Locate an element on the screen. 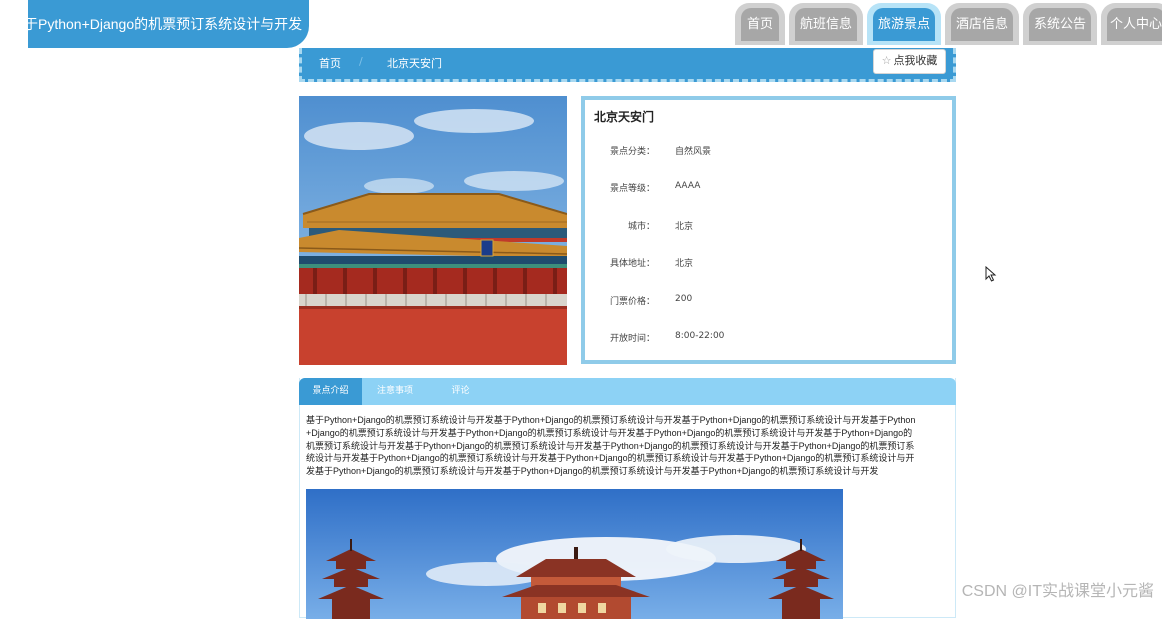  nav-item-hotels: 酒店信息 is located at coordinates (982, 24).